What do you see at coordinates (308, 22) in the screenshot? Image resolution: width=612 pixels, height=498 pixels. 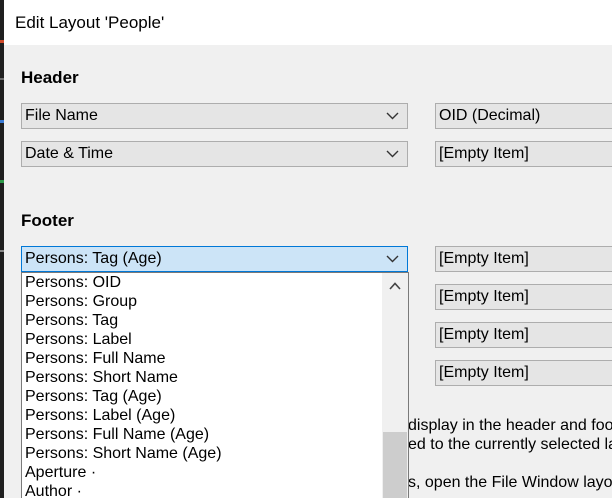 I see `title-bar: Edit Layout 'People'` at bounding box center [308, 22].